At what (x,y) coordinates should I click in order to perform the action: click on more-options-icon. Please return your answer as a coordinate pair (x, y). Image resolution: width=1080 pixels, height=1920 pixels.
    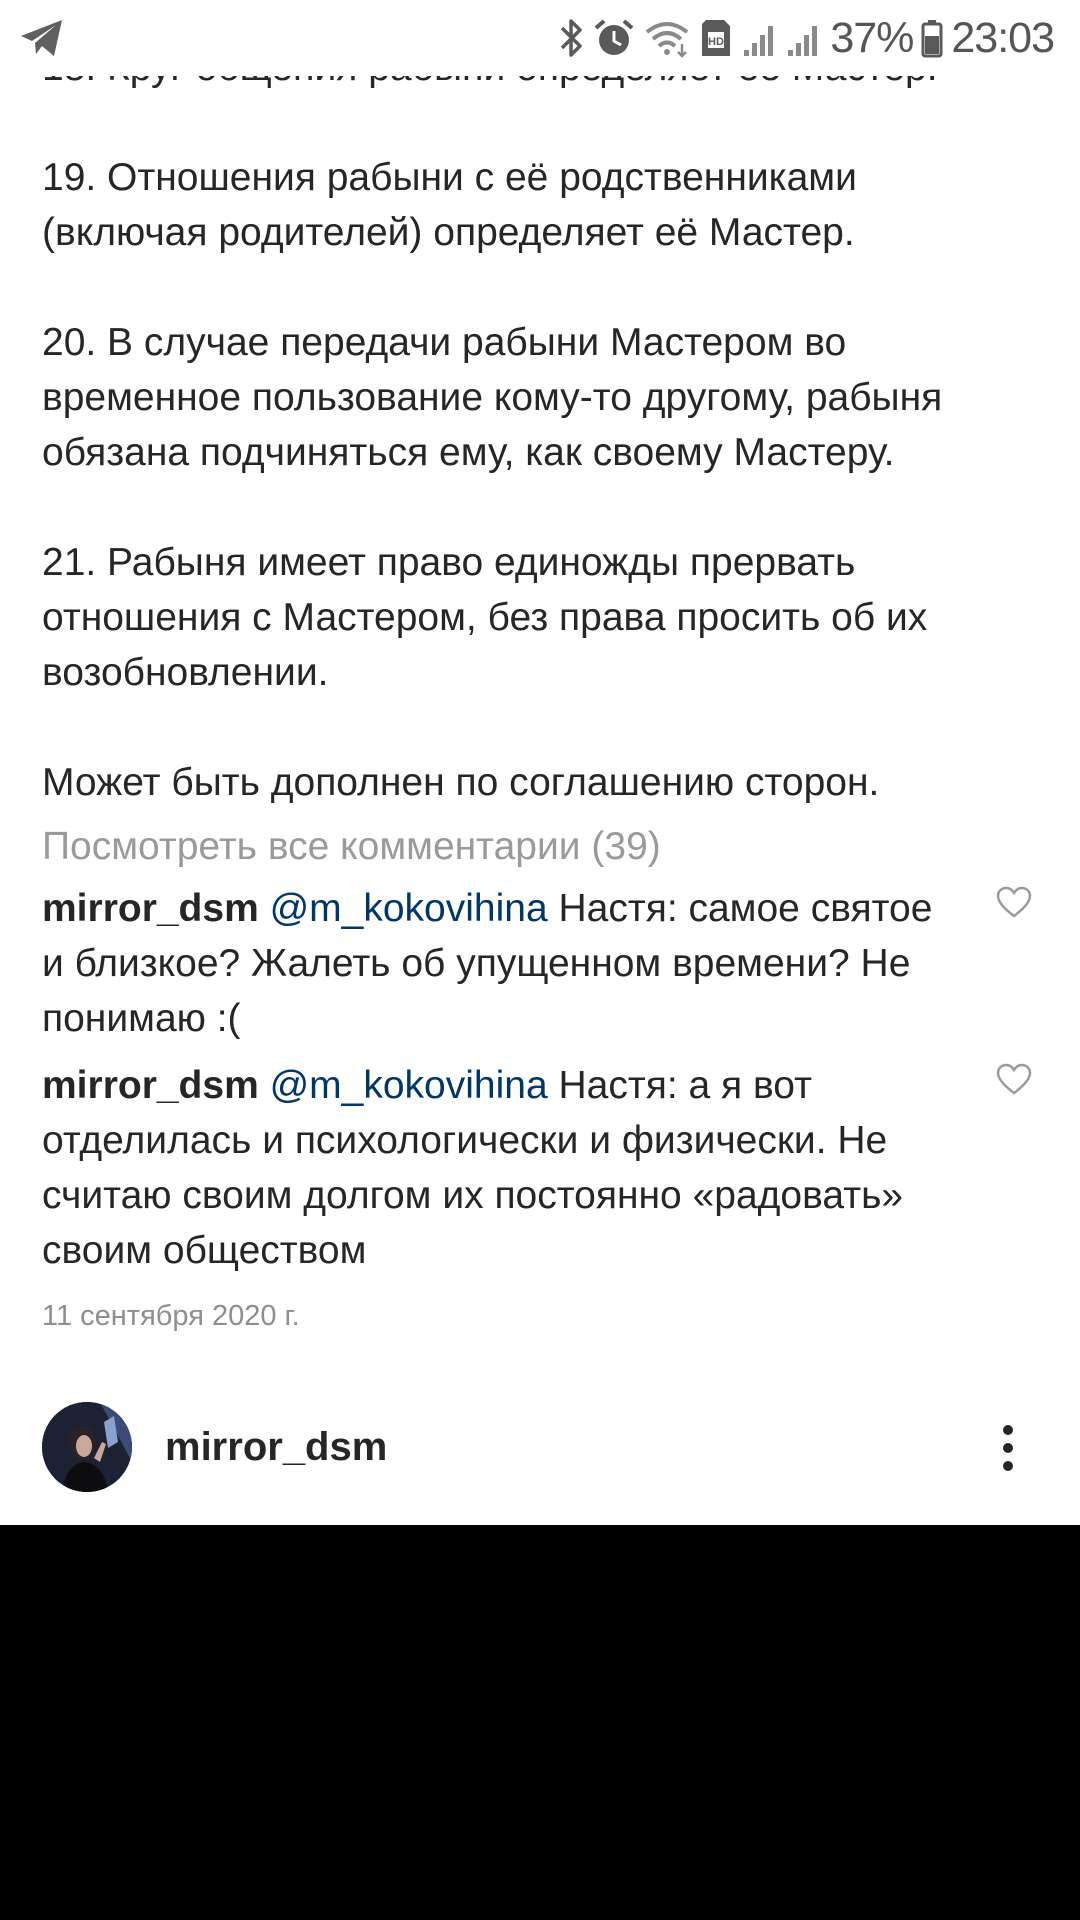
    Looking at the image, I should click on (1008, 1448).